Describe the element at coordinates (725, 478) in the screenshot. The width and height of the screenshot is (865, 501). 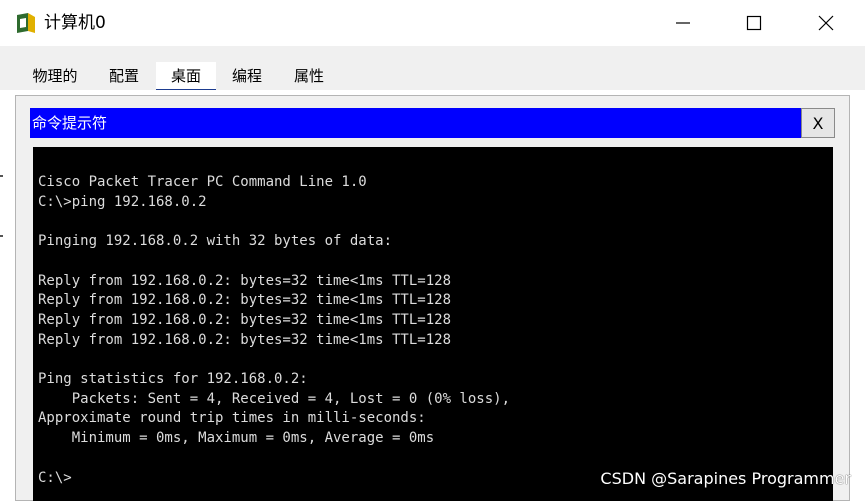
I see `watermark-text: CSDN @Sarapines Programmer` at that location.